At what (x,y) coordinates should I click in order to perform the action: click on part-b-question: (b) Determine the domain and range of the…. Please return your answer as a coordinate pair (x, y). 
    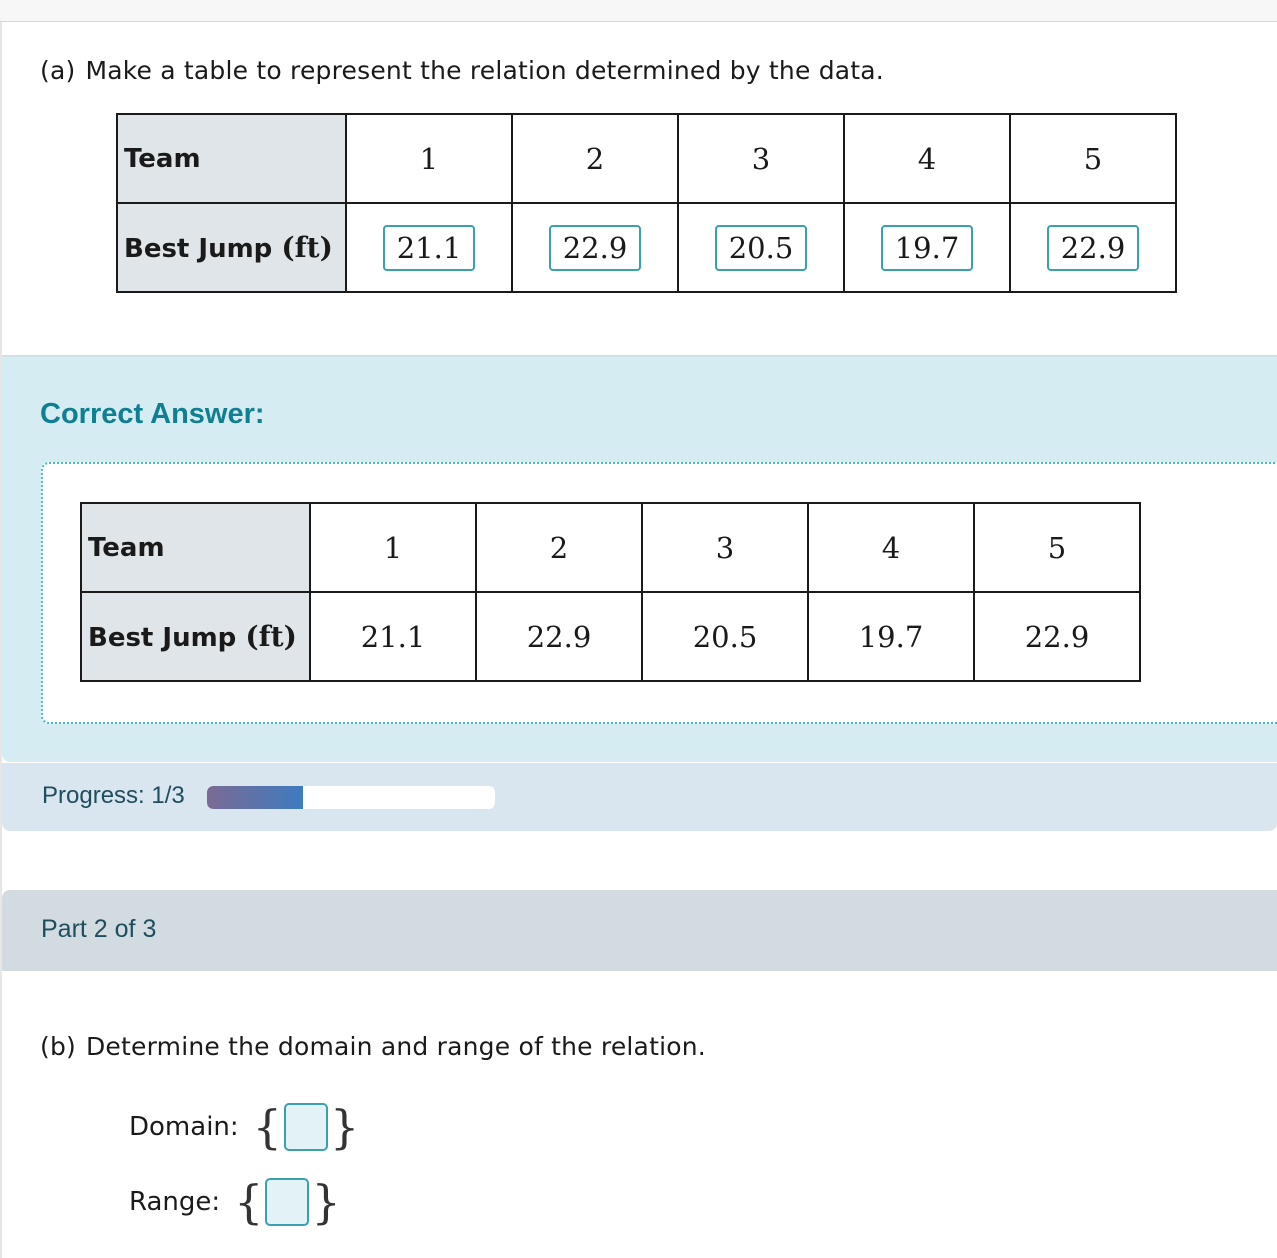
    Looking at the image, I should click on (373, 1046).